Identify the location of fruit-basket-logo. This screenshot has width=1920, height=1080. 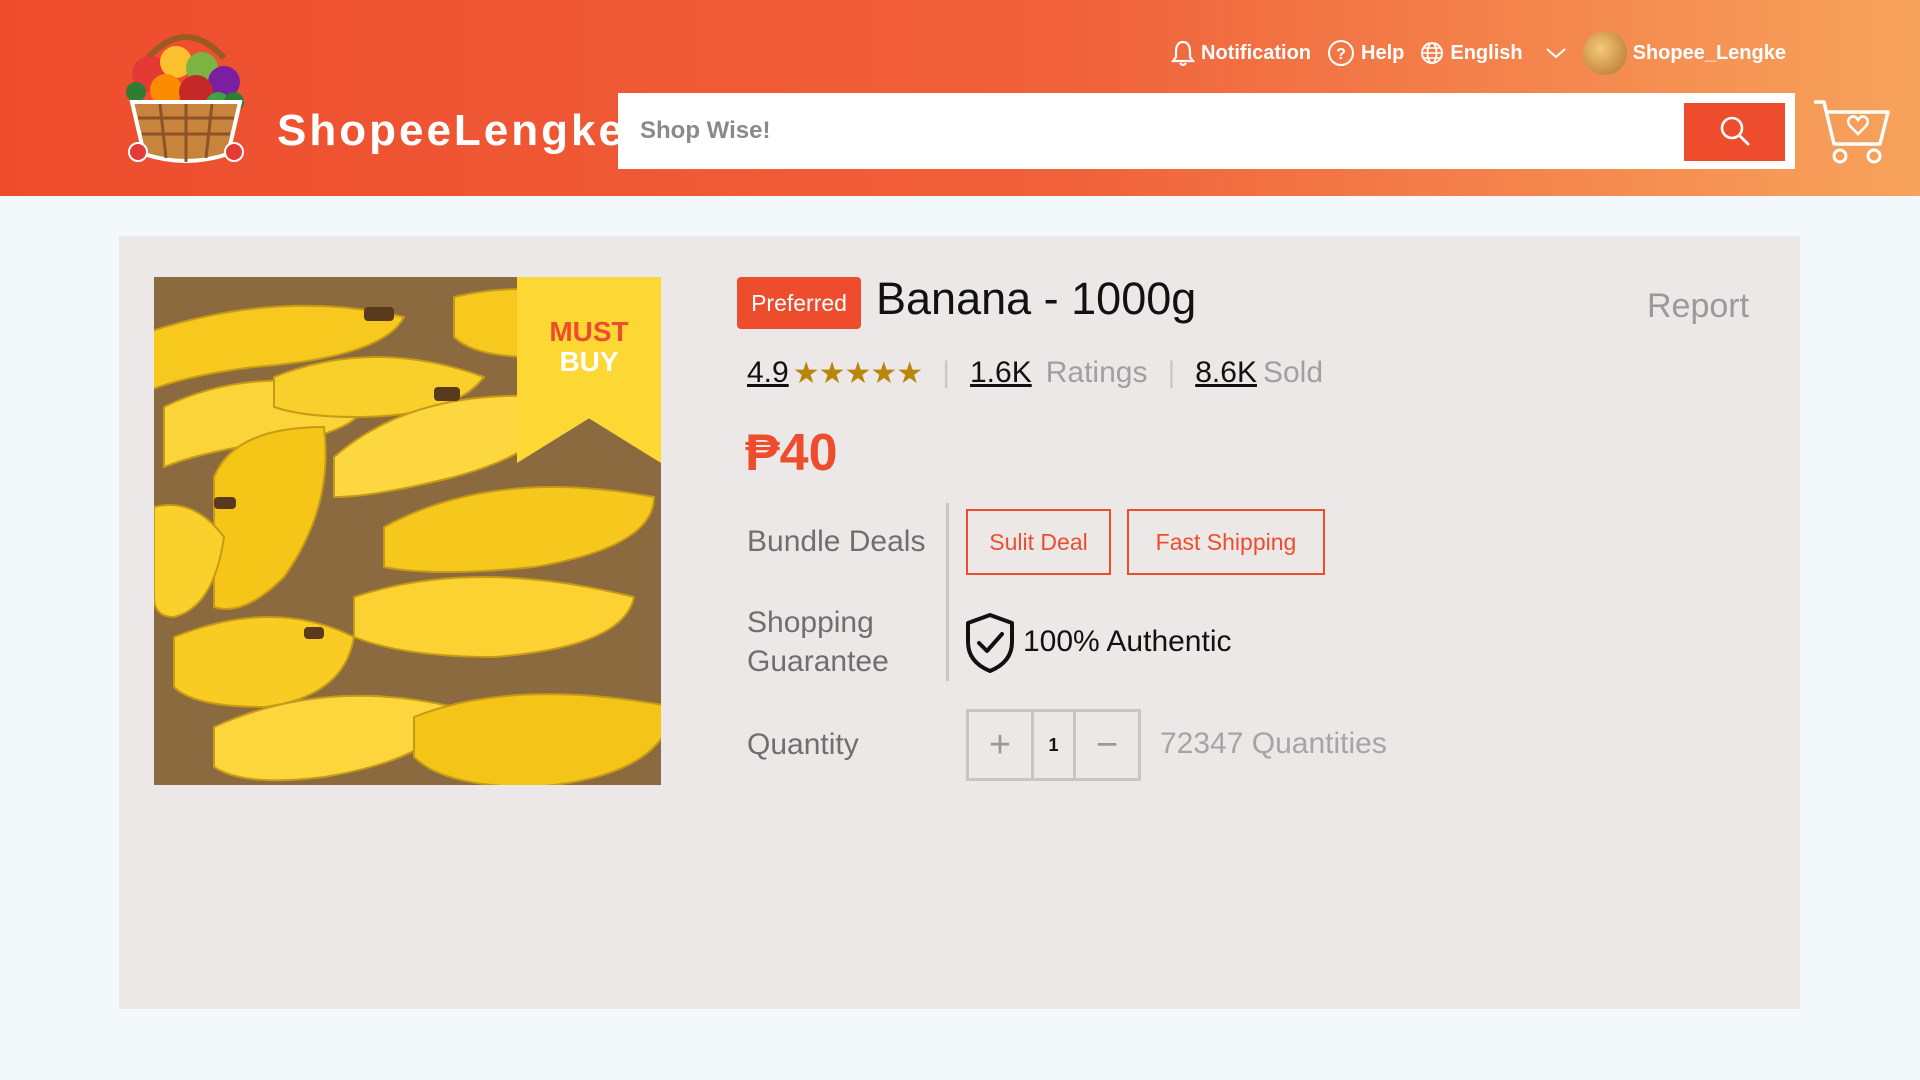
(186, 94).